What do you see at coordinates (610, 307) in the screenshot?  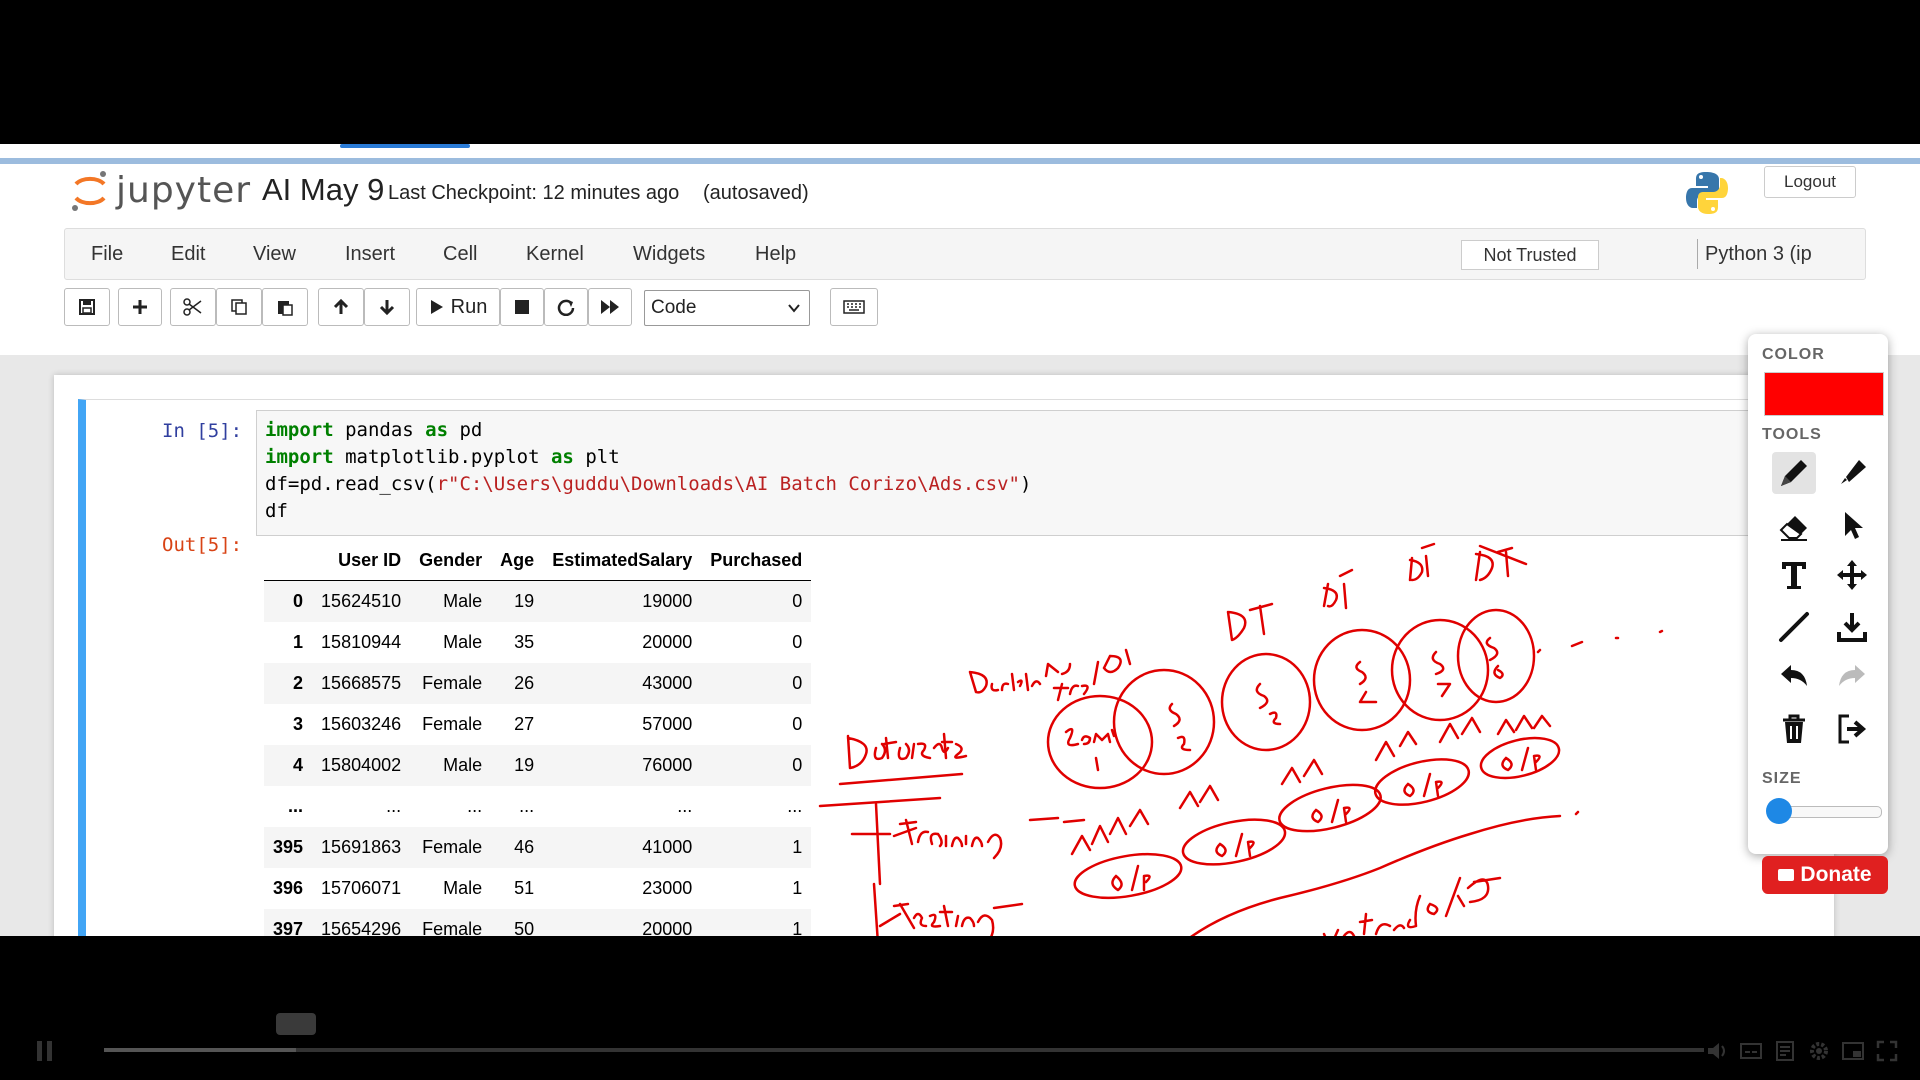 I see `restart-run-all-button` at bounding box center [610, 307].